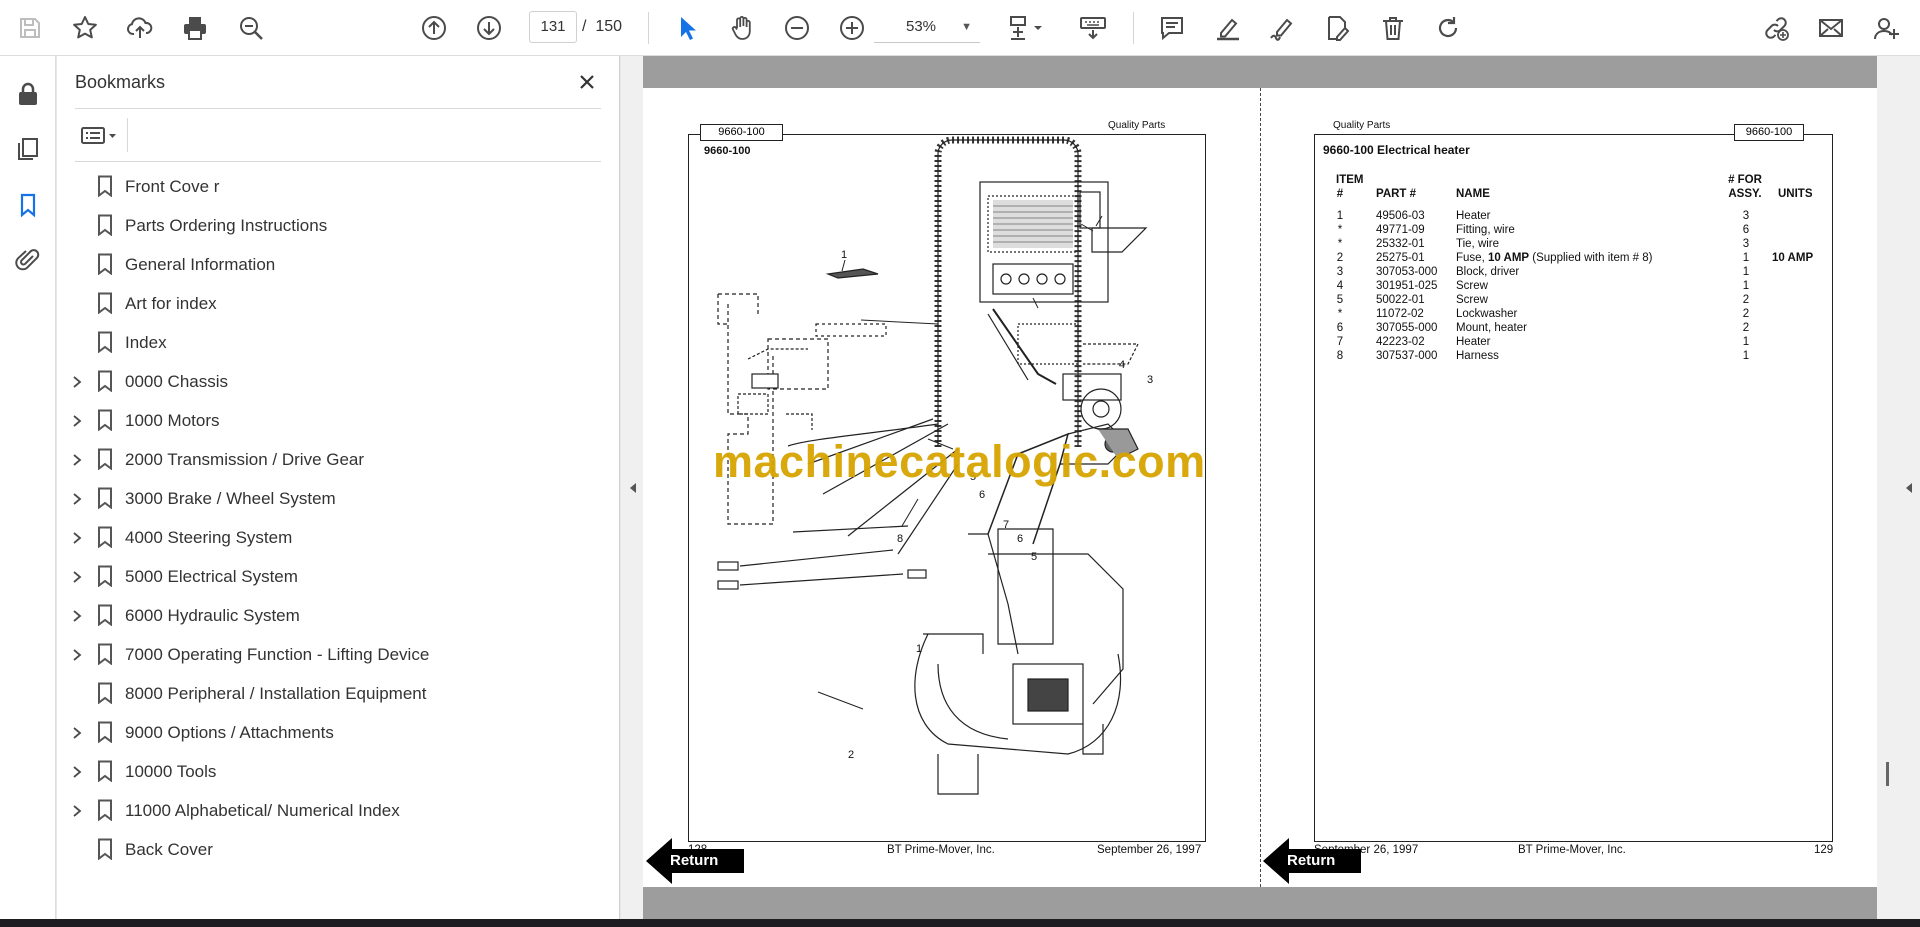 This screenshot has height=927, width=1920. I want to click on part-number: 50022-01, so click(1400, 300).